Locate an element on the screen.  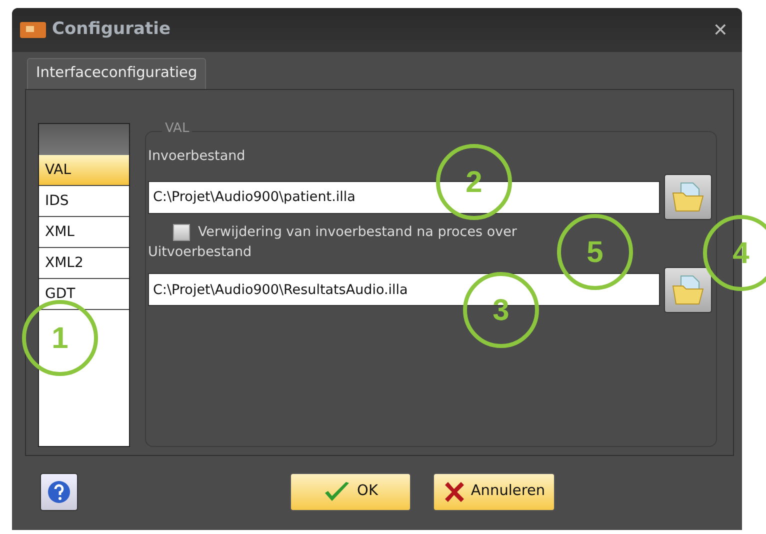
field-label: Invoerbestand is located at coordinates (197, 156).